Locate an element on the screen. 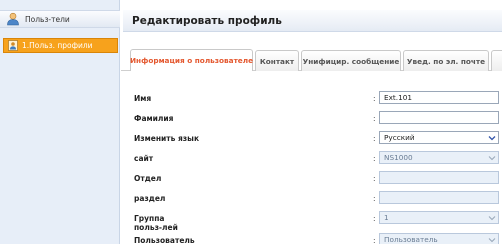  sidebar-header-label: Польз-тели is located at coordinates (47, 19).